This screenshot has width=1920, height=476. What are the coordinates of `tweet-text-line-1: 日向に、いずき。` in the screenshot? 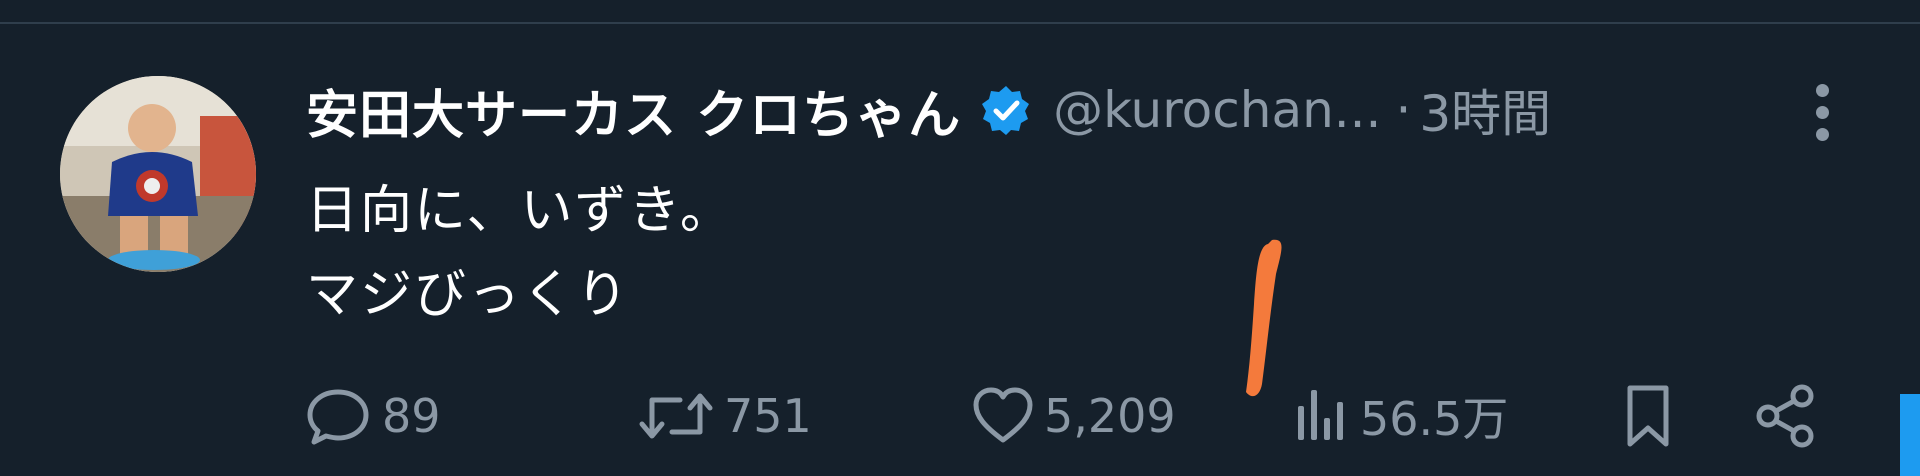 It's located at (520, 211).